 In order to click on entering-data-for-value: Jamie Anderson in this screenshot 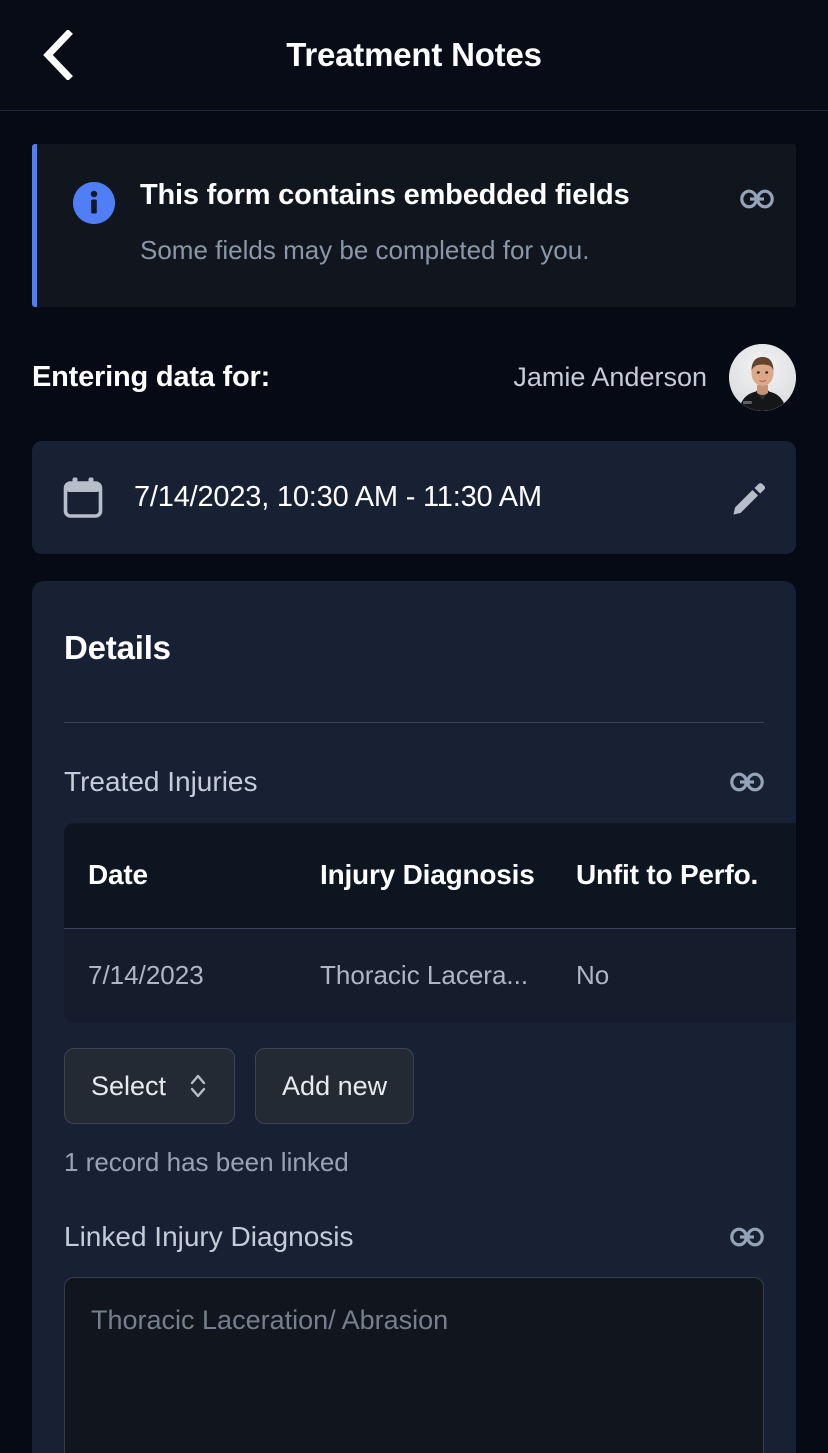, I will do `click(654, 377)`.